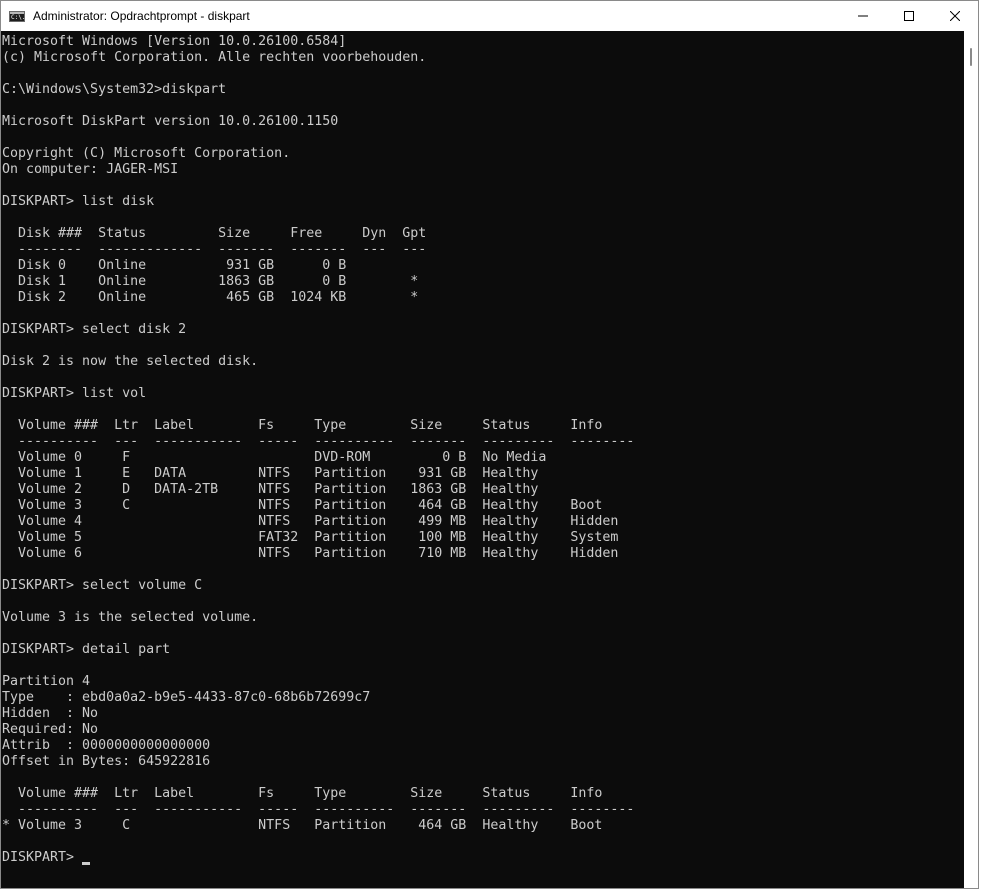 Image resolution: width=992 pixels, height=891 pixels. What do you see at coordinates (214, 233) in the screenshot?
I see `console-line: Disk ### Status Size Free Dyn Gpt` at bounding box center [214, 233].